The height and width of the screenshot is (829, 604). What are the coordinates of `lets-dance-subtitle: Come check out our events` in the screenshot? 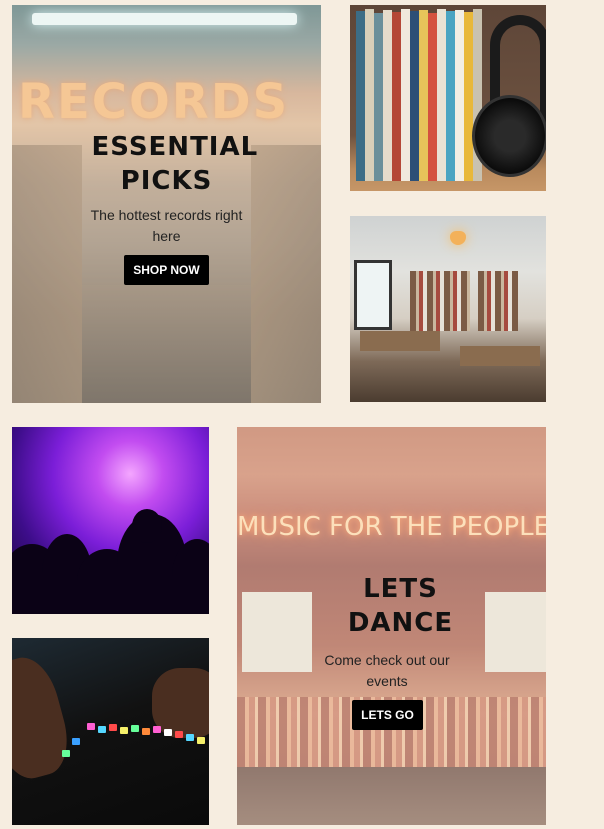 It's located at (387, 670).